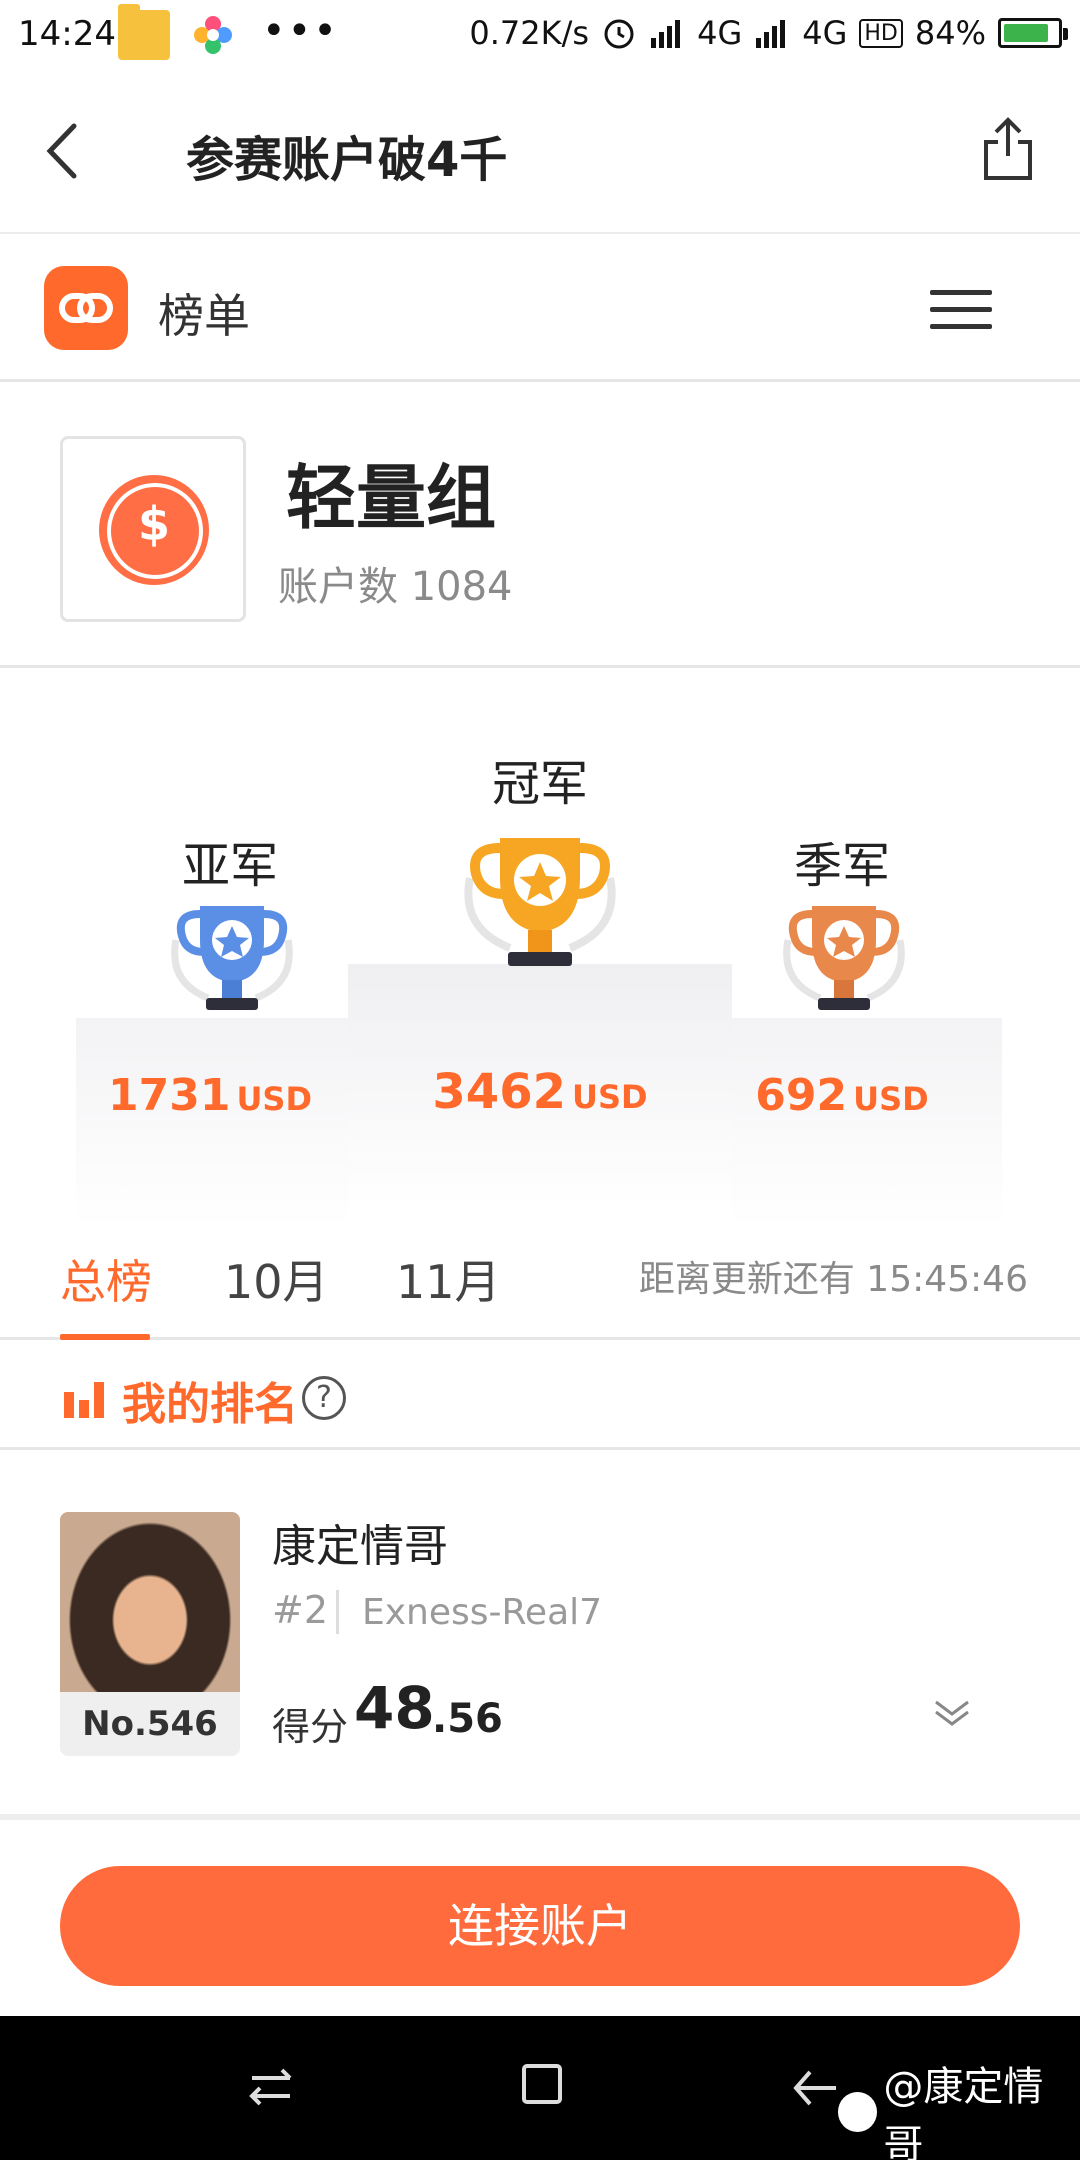  What do you see at coordinates (540, 525) in the screenshot?
I see `group-info: $ 轻量组 账户数 1084` at bounding box center [540, 525].